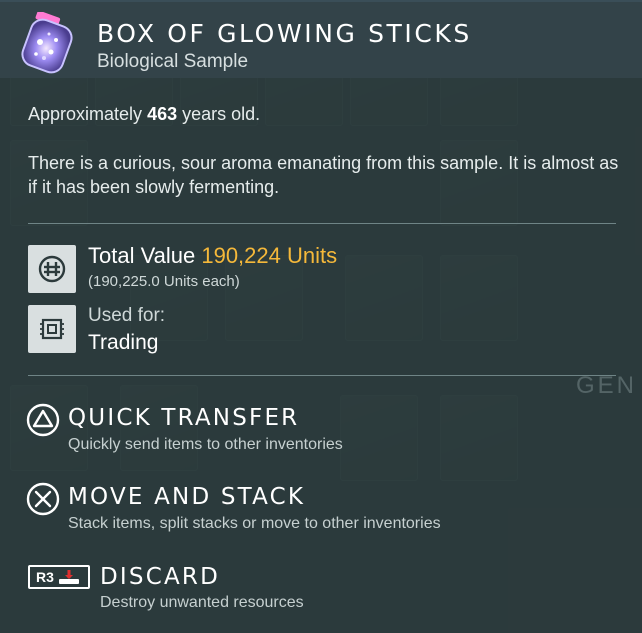 This screenshot has height=633, width=642. Describe the element at coordinates (160, 577) in the screenshot. I see `discard-title: DISCARD` at that location.